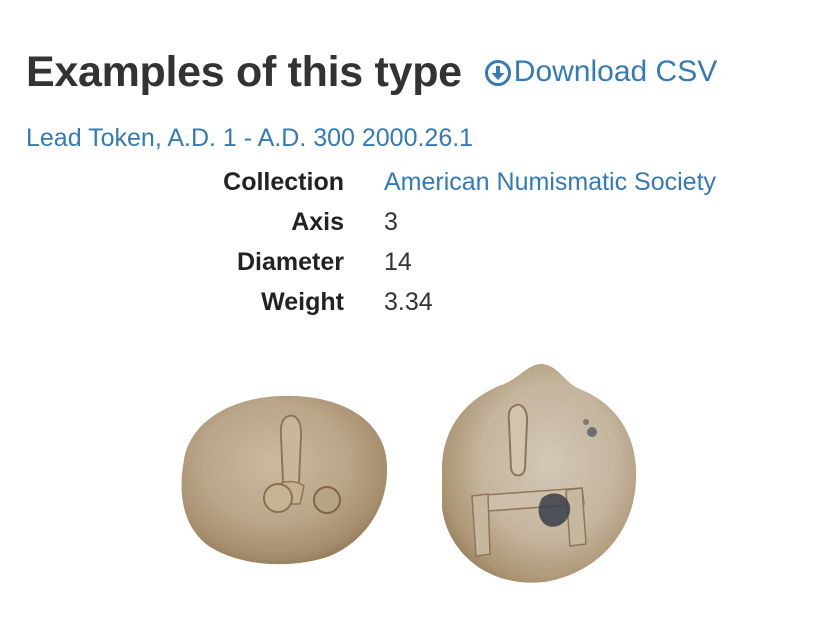 The height and width of the screenshot is (634, 826). I want to click on object-title-link: Lead Token, A.D. 1 - A.D. 300 2000.26.1, so click(249, 138).